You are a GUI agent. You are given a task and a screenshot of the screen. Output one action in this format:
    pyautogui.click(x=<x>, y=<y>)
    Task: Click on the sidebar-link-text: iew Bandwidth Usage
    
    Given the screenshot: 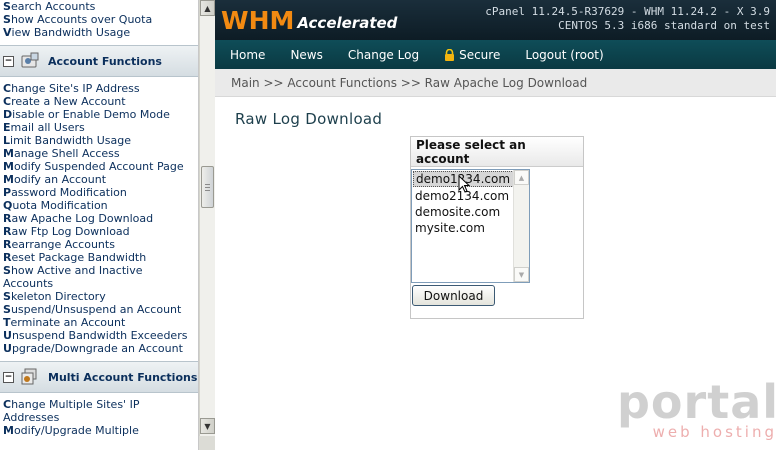 What is the action you would take?
    pyautogui.click(x=71, y=32)
    